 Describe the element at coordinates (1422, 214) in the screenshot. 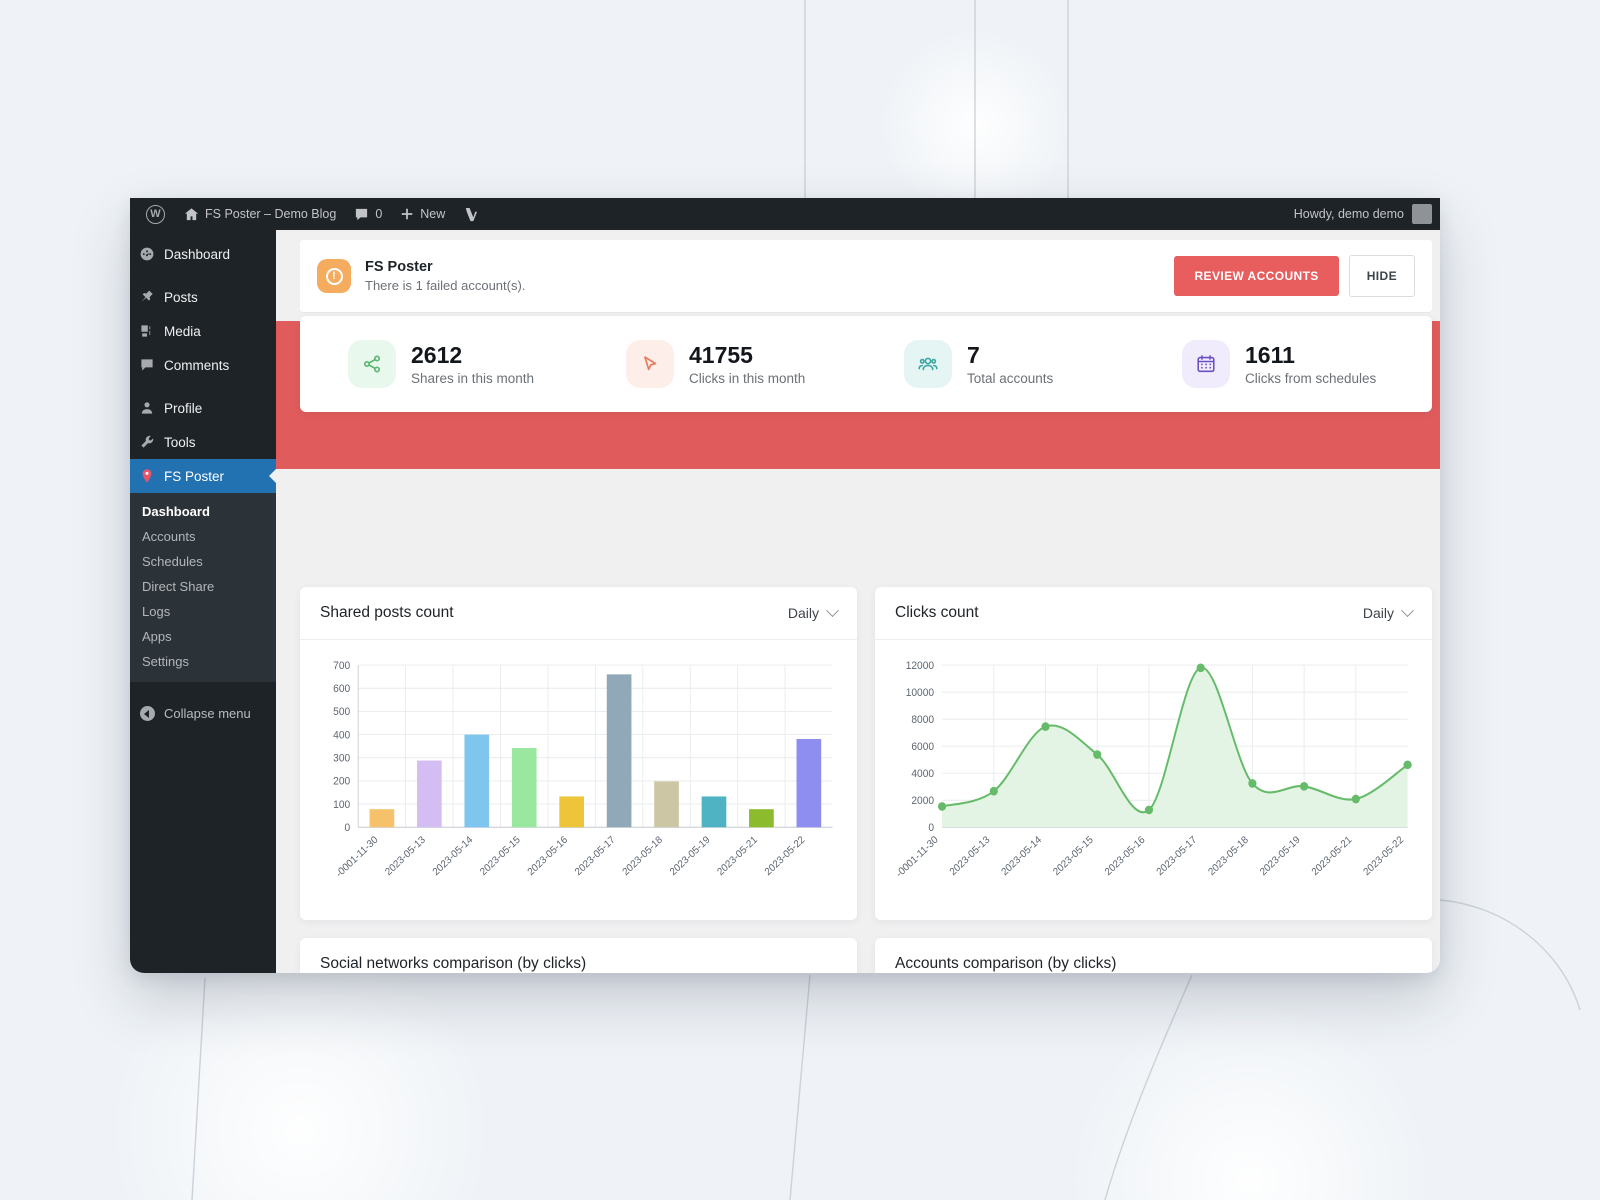

I see `avatar` at that location.